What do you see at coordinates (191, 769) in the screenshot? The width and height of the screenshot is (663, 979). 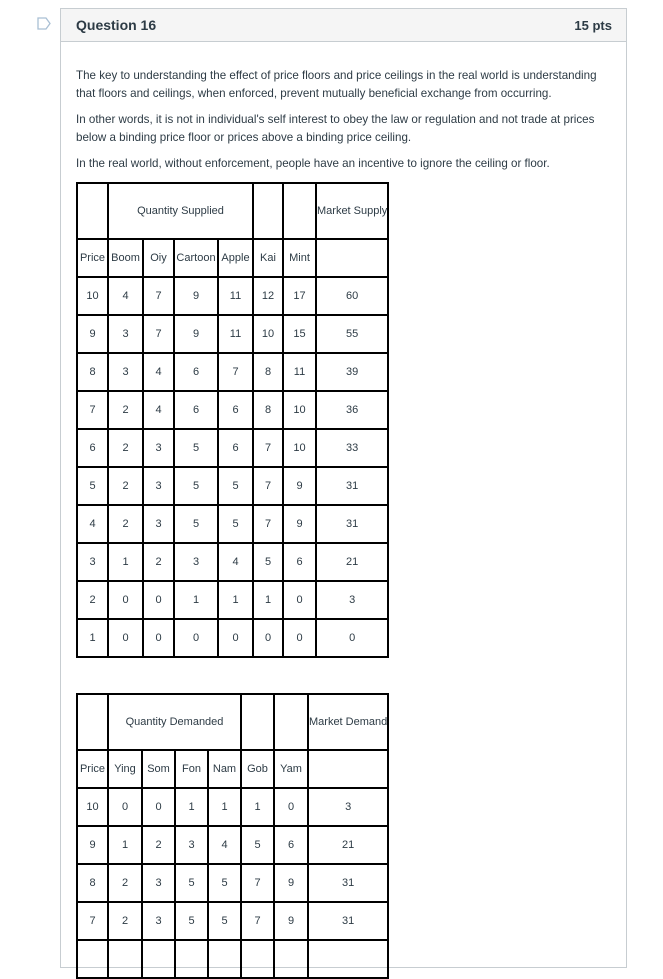 I see `column-header: Fon` at bounding box center [191, 769].